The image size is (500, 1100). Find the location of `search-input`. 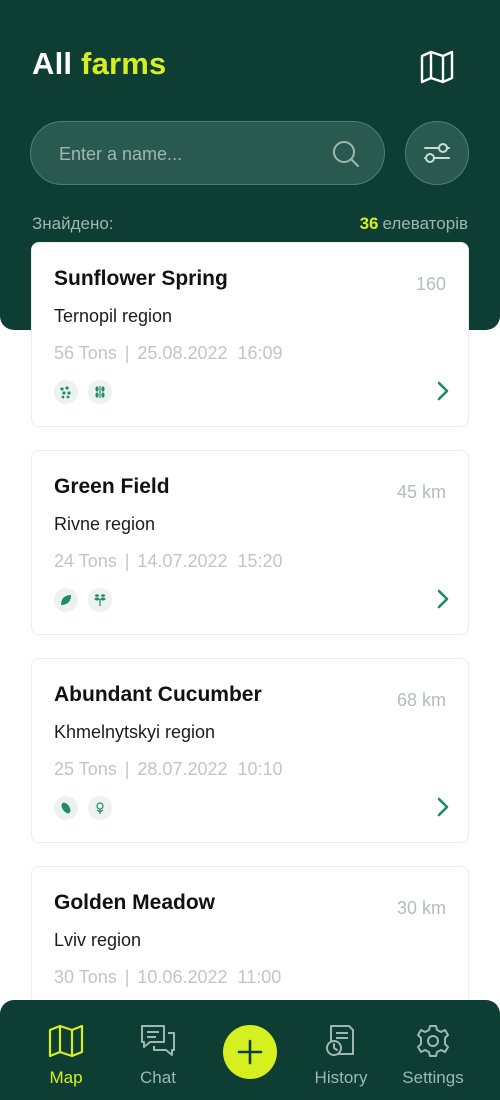

search-input is located at coordinates (199, 154).